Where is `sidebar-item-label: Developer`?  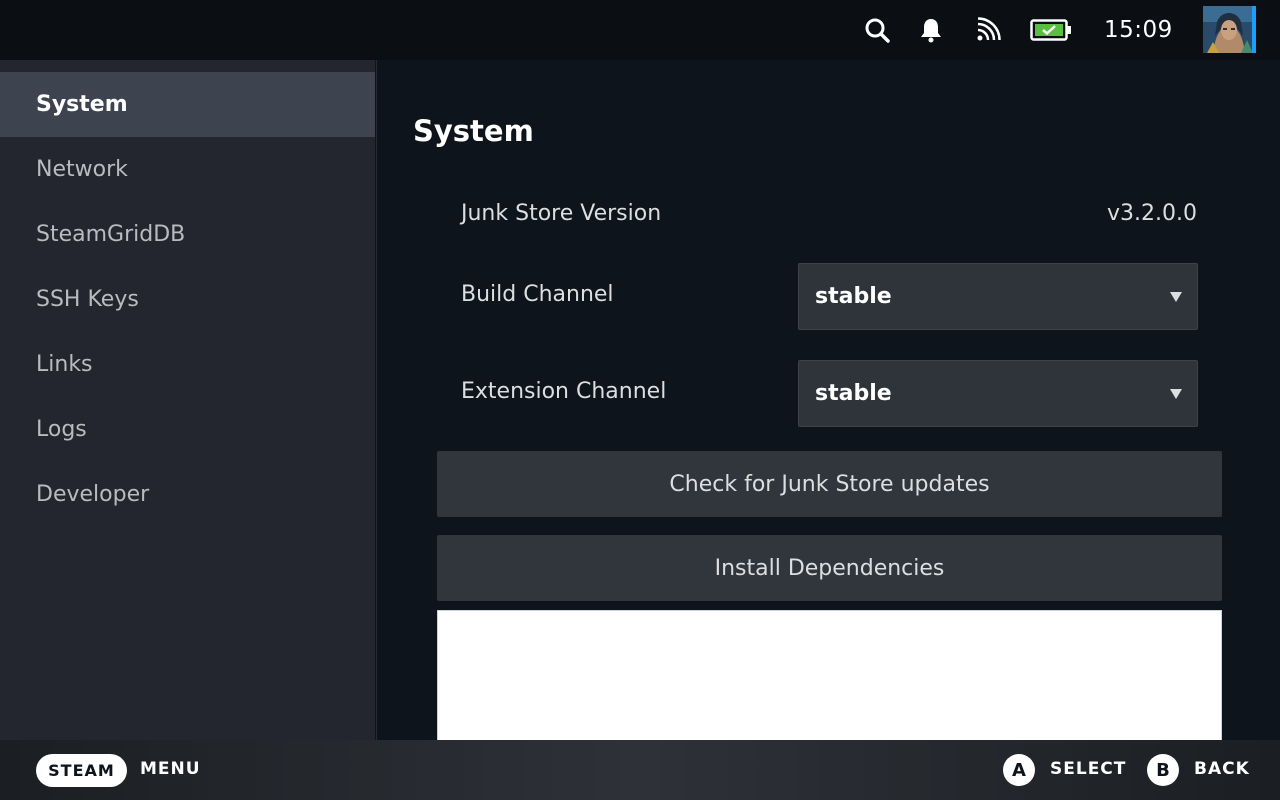 sidebar-item-label: Developer is located at coordinates (93, 494).